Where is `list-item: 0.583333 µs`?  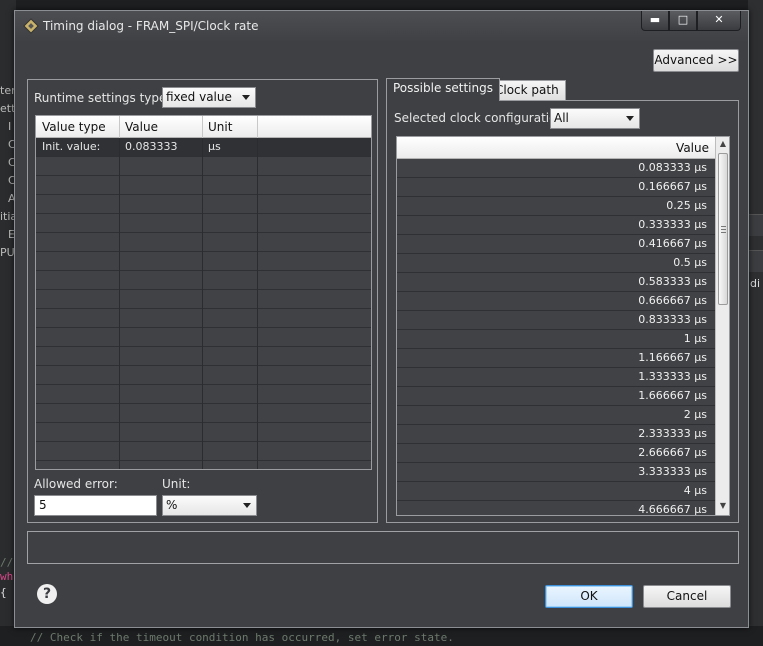
list-item: 0.583333 µs is located at coordinates (556, 282).